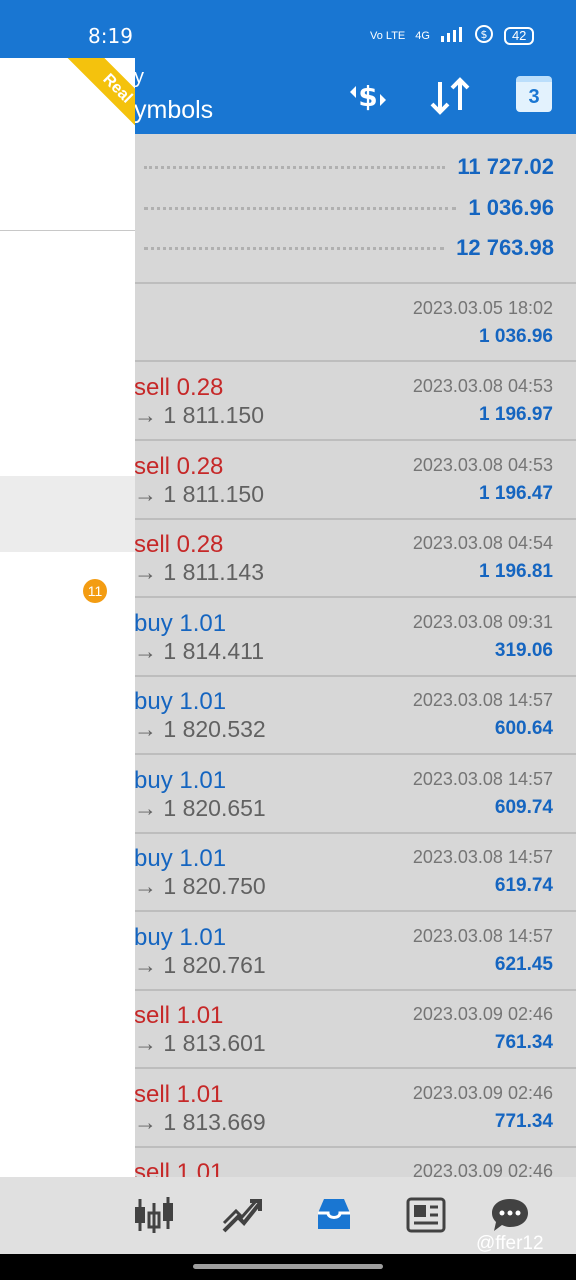 The image size is (576, 1280). What do you see at coordinates (523, 964) in the screenshot?
I see `trade-profit: 621.45` at bounding box center [523, 964].